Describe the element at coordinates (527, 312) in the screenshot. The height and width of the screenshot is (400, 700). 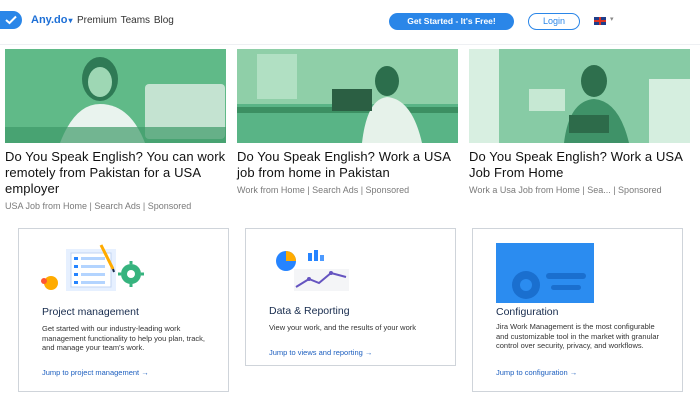
I see `feature-title: Configuration` at that location.